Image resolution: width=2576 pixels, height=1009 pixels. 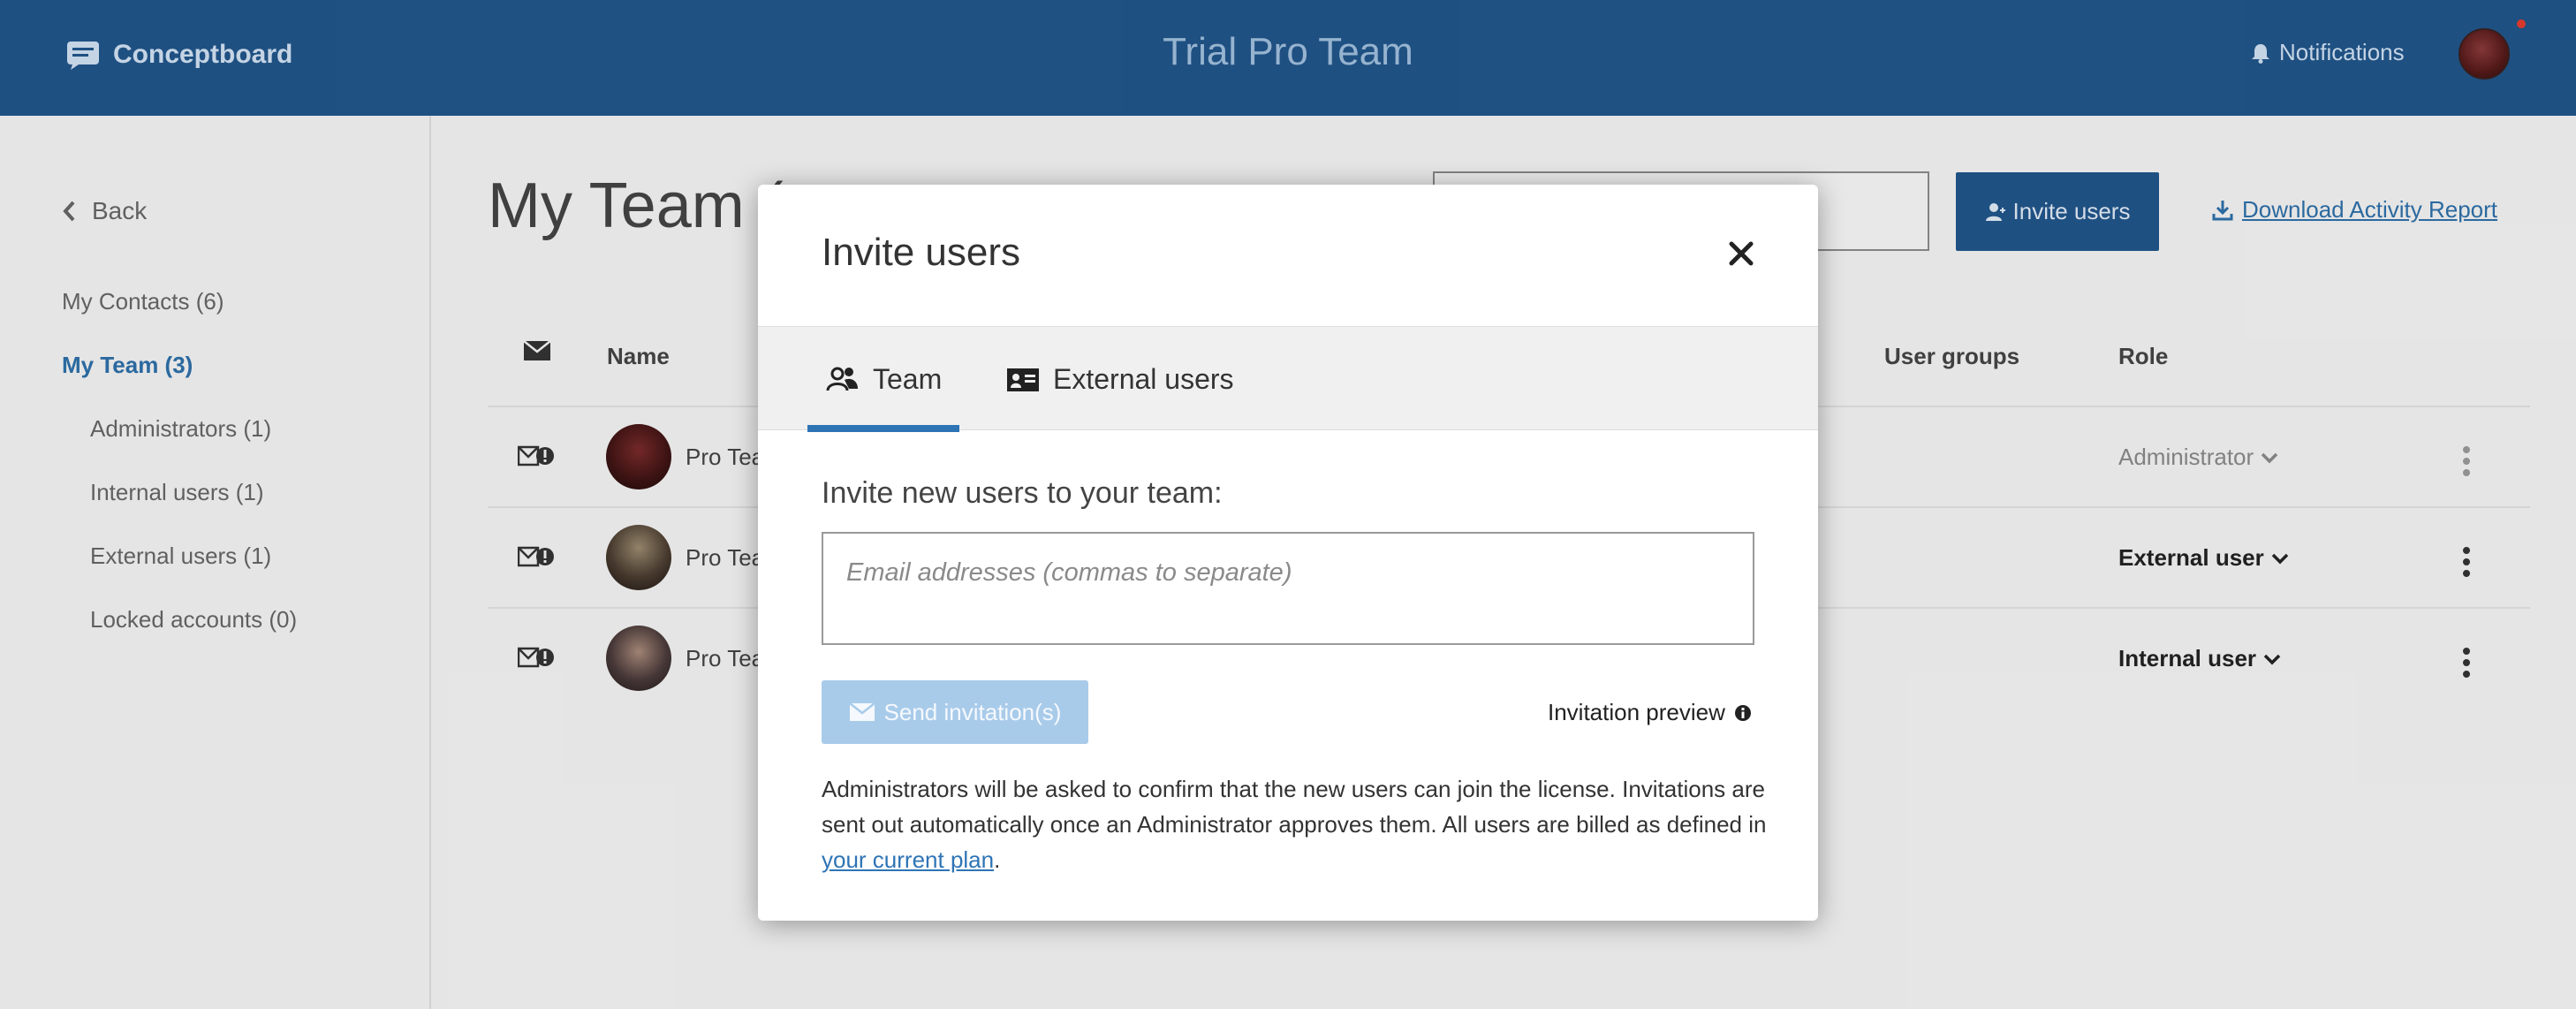 I want to click on close-icon, so click(x=1741, y=253).